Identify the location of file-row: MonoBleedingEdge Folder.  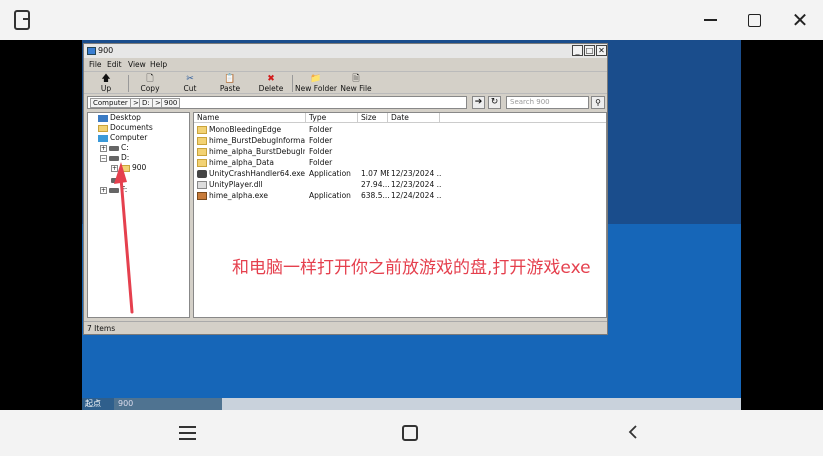
(400, 129).